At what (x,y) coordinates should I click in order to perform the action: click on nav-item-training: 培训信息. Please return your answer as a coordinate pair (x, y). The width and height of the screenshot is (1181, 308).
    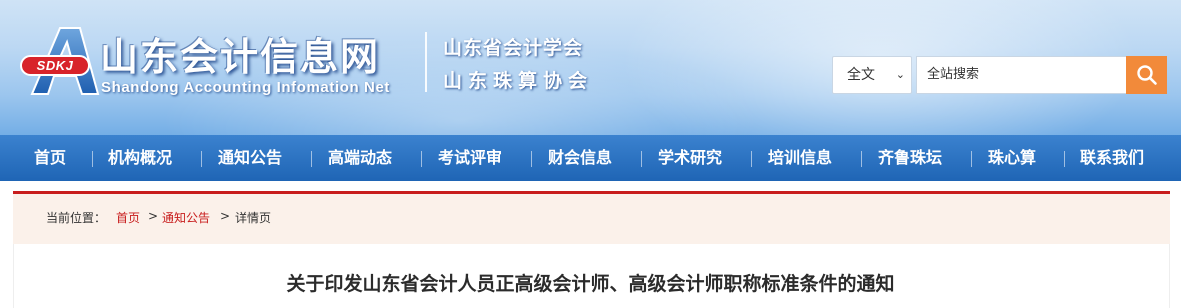
    Looking at the image, I should click on (800, 158).